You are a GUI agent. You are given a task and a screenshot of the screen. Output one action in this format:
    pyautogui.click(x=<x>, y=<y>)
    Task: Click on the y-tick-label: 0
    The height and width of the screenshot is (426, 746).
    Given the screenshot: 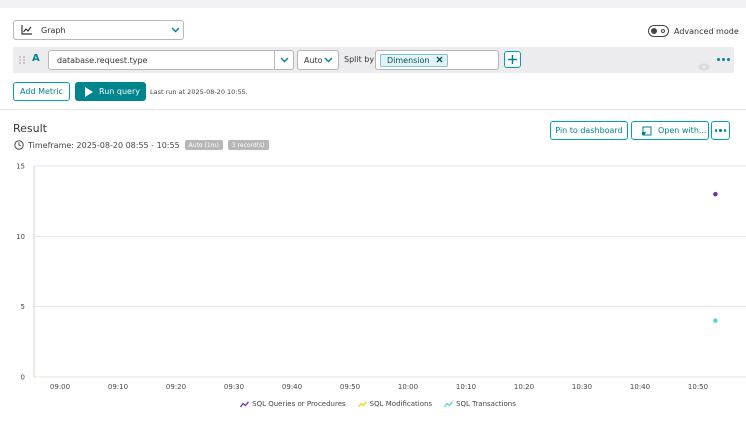 What is the action you would take?
    pyautogui.click(x=23, y=378)
    